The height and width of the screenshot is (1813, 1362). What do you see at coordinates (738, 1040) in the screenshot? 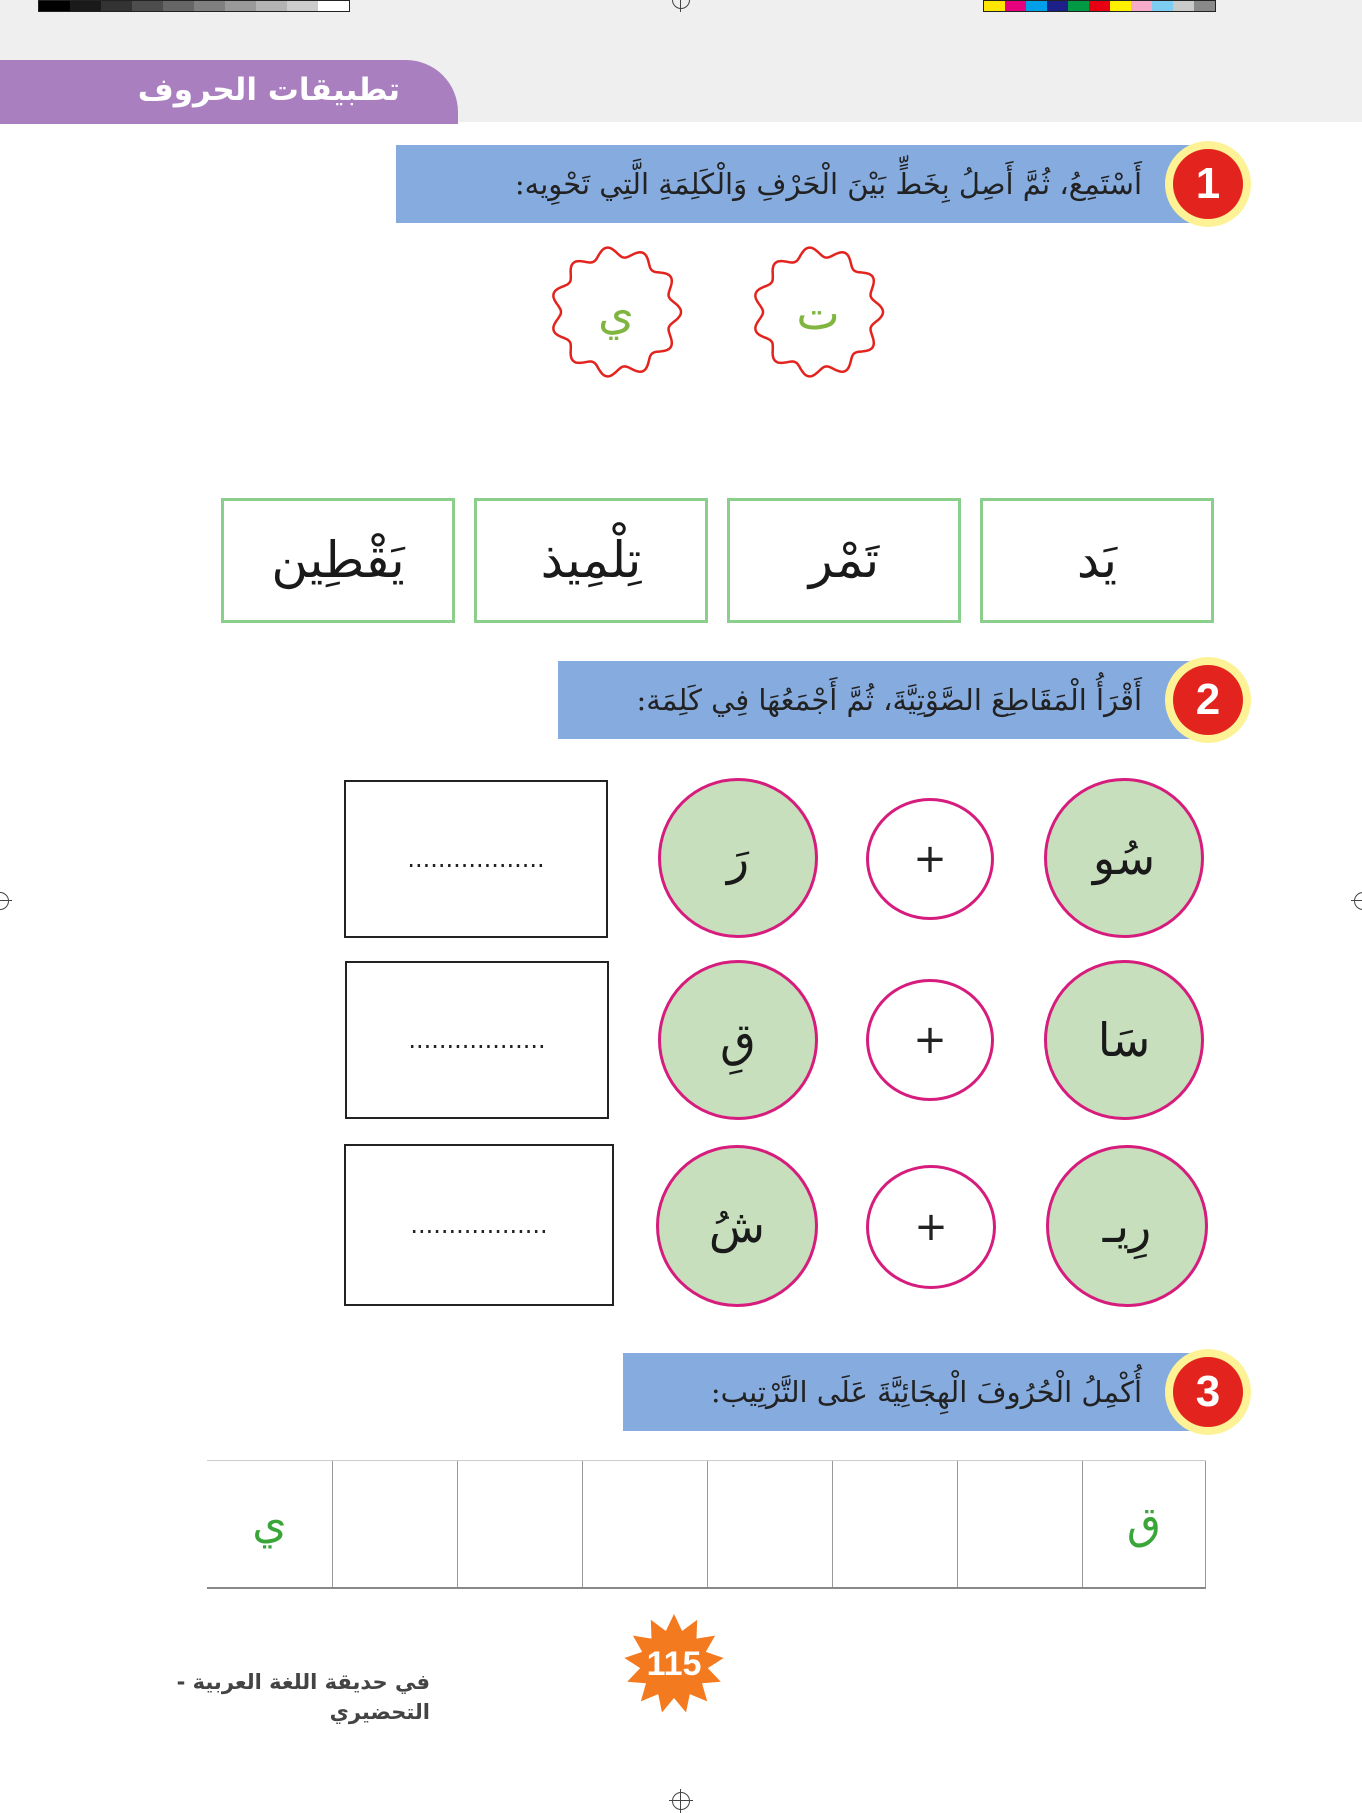
I see `syllable-row2-second: قِ` at bounding box center [738, 1040].